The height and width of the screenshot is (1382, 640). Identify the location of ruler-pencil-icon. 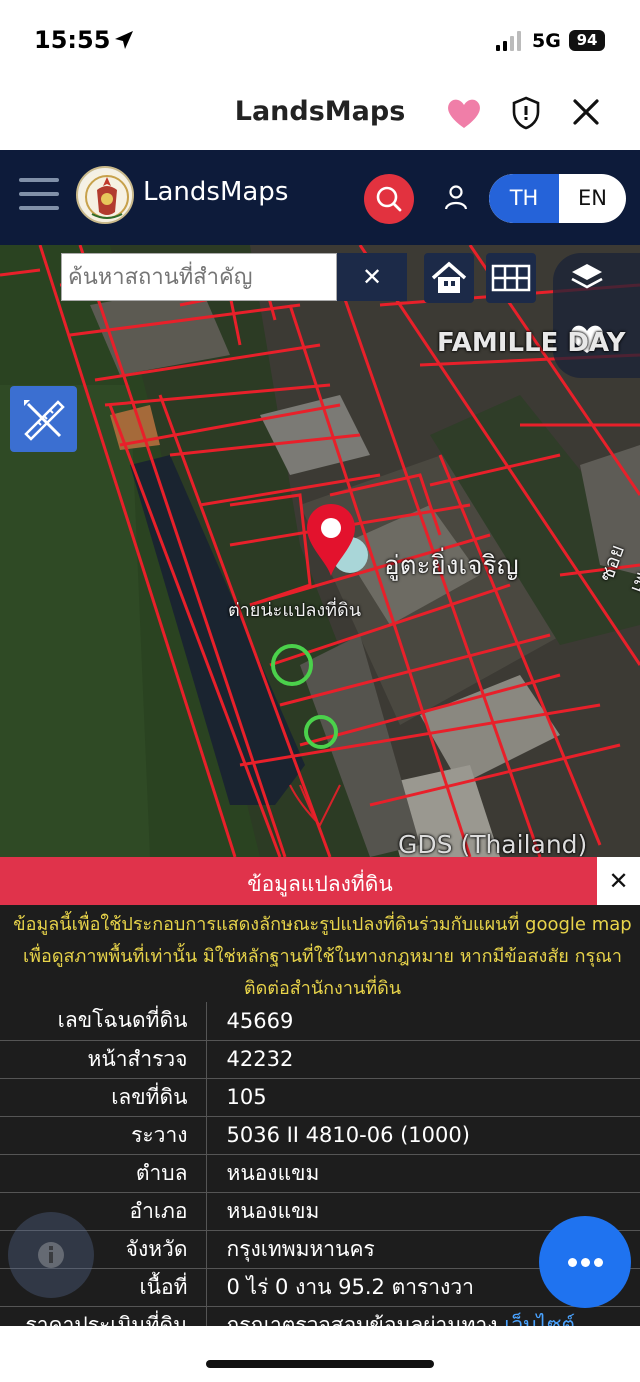
(44, 420).